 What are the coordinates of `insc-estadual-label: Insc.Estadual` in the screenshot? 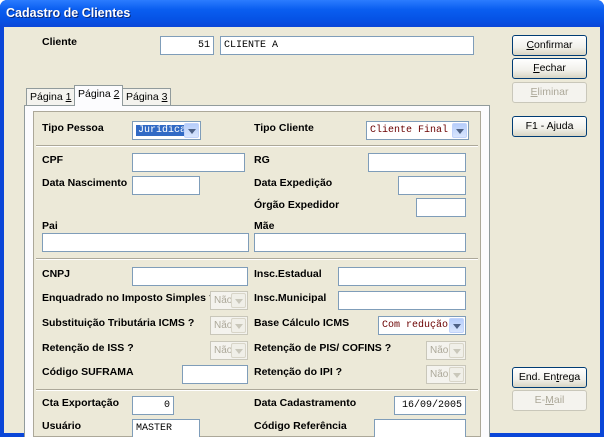 It's located at (288, 274).